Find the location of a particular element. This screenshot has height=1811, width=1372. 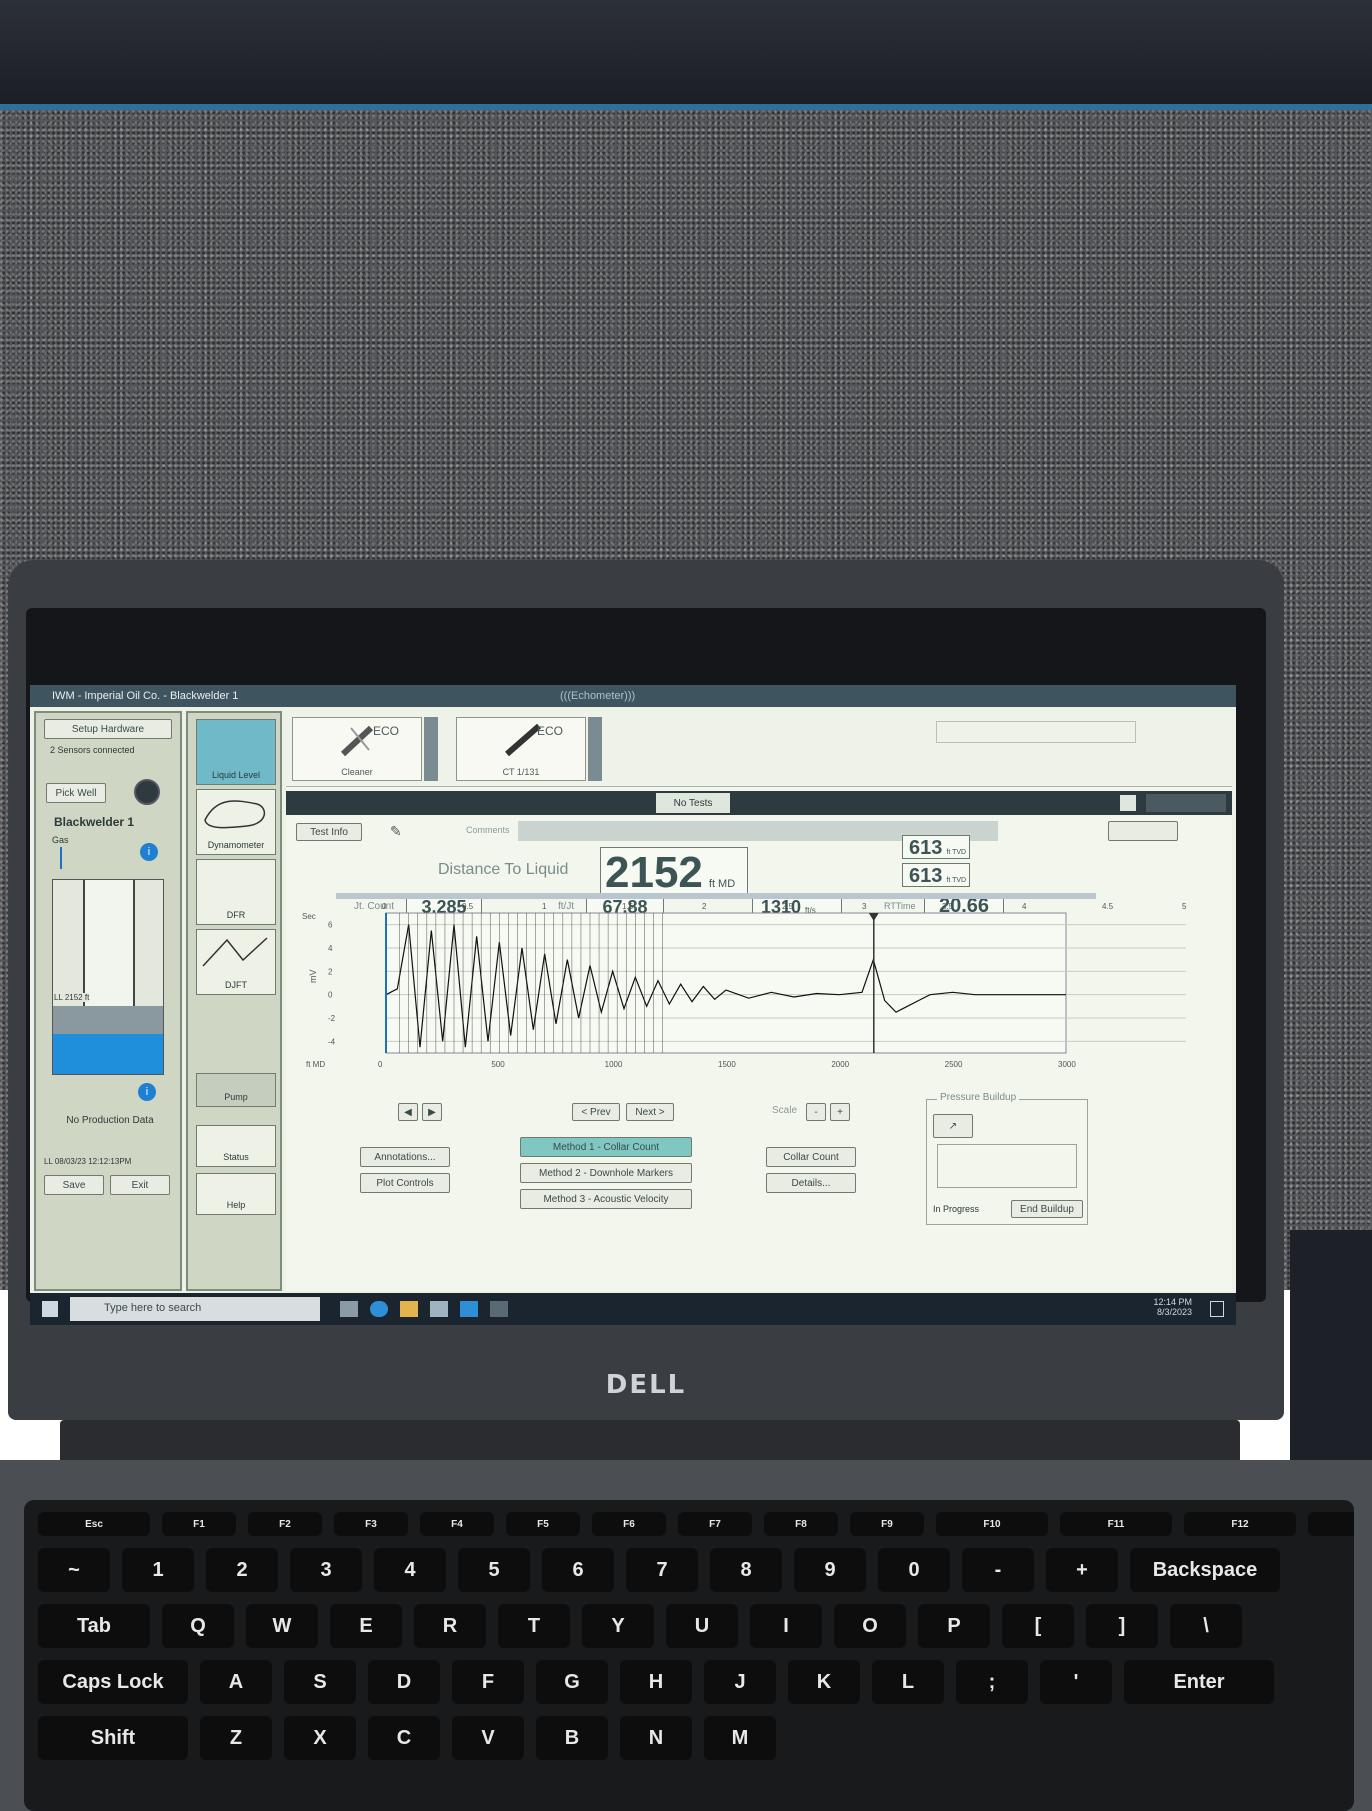

store-icon is located at coordinates (439, 1309).